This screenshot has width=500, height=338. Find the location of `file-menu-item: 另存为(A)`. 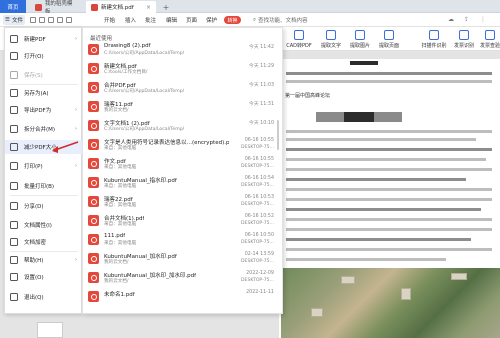

file-menu-item: 另存为(A) is located at coordinates (44, 93).